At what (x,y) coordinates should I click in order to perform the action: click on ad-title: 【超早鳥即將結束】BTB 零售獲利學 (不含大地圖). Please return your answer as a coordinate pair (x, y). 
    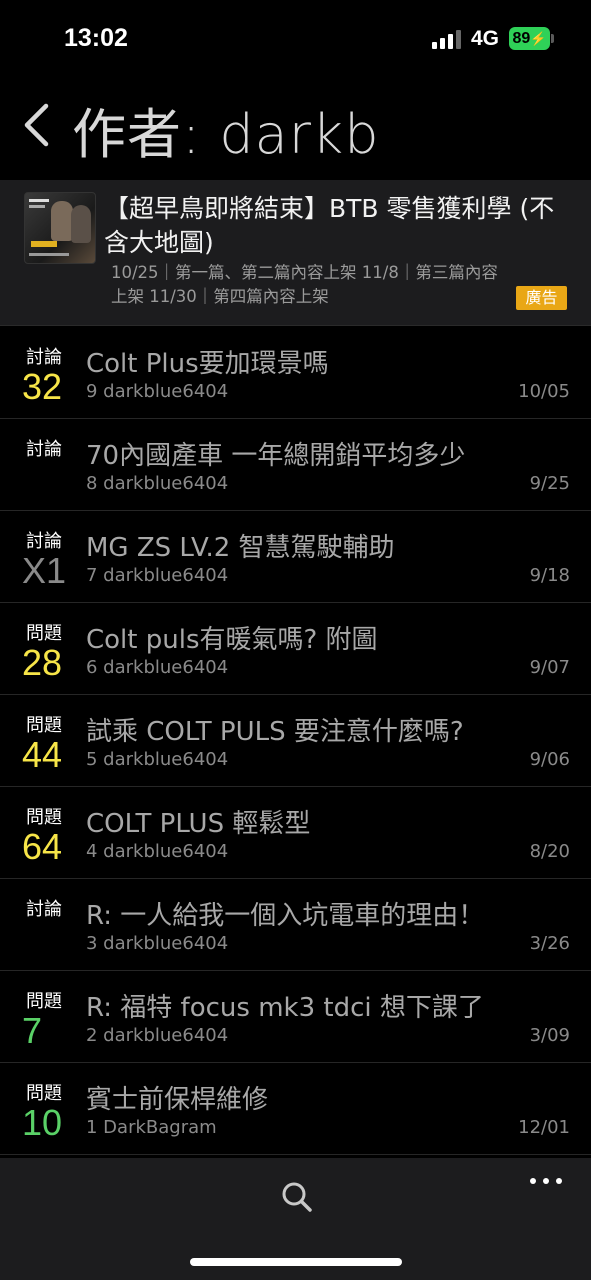
    Looking at the image, I should click on (329, 225).